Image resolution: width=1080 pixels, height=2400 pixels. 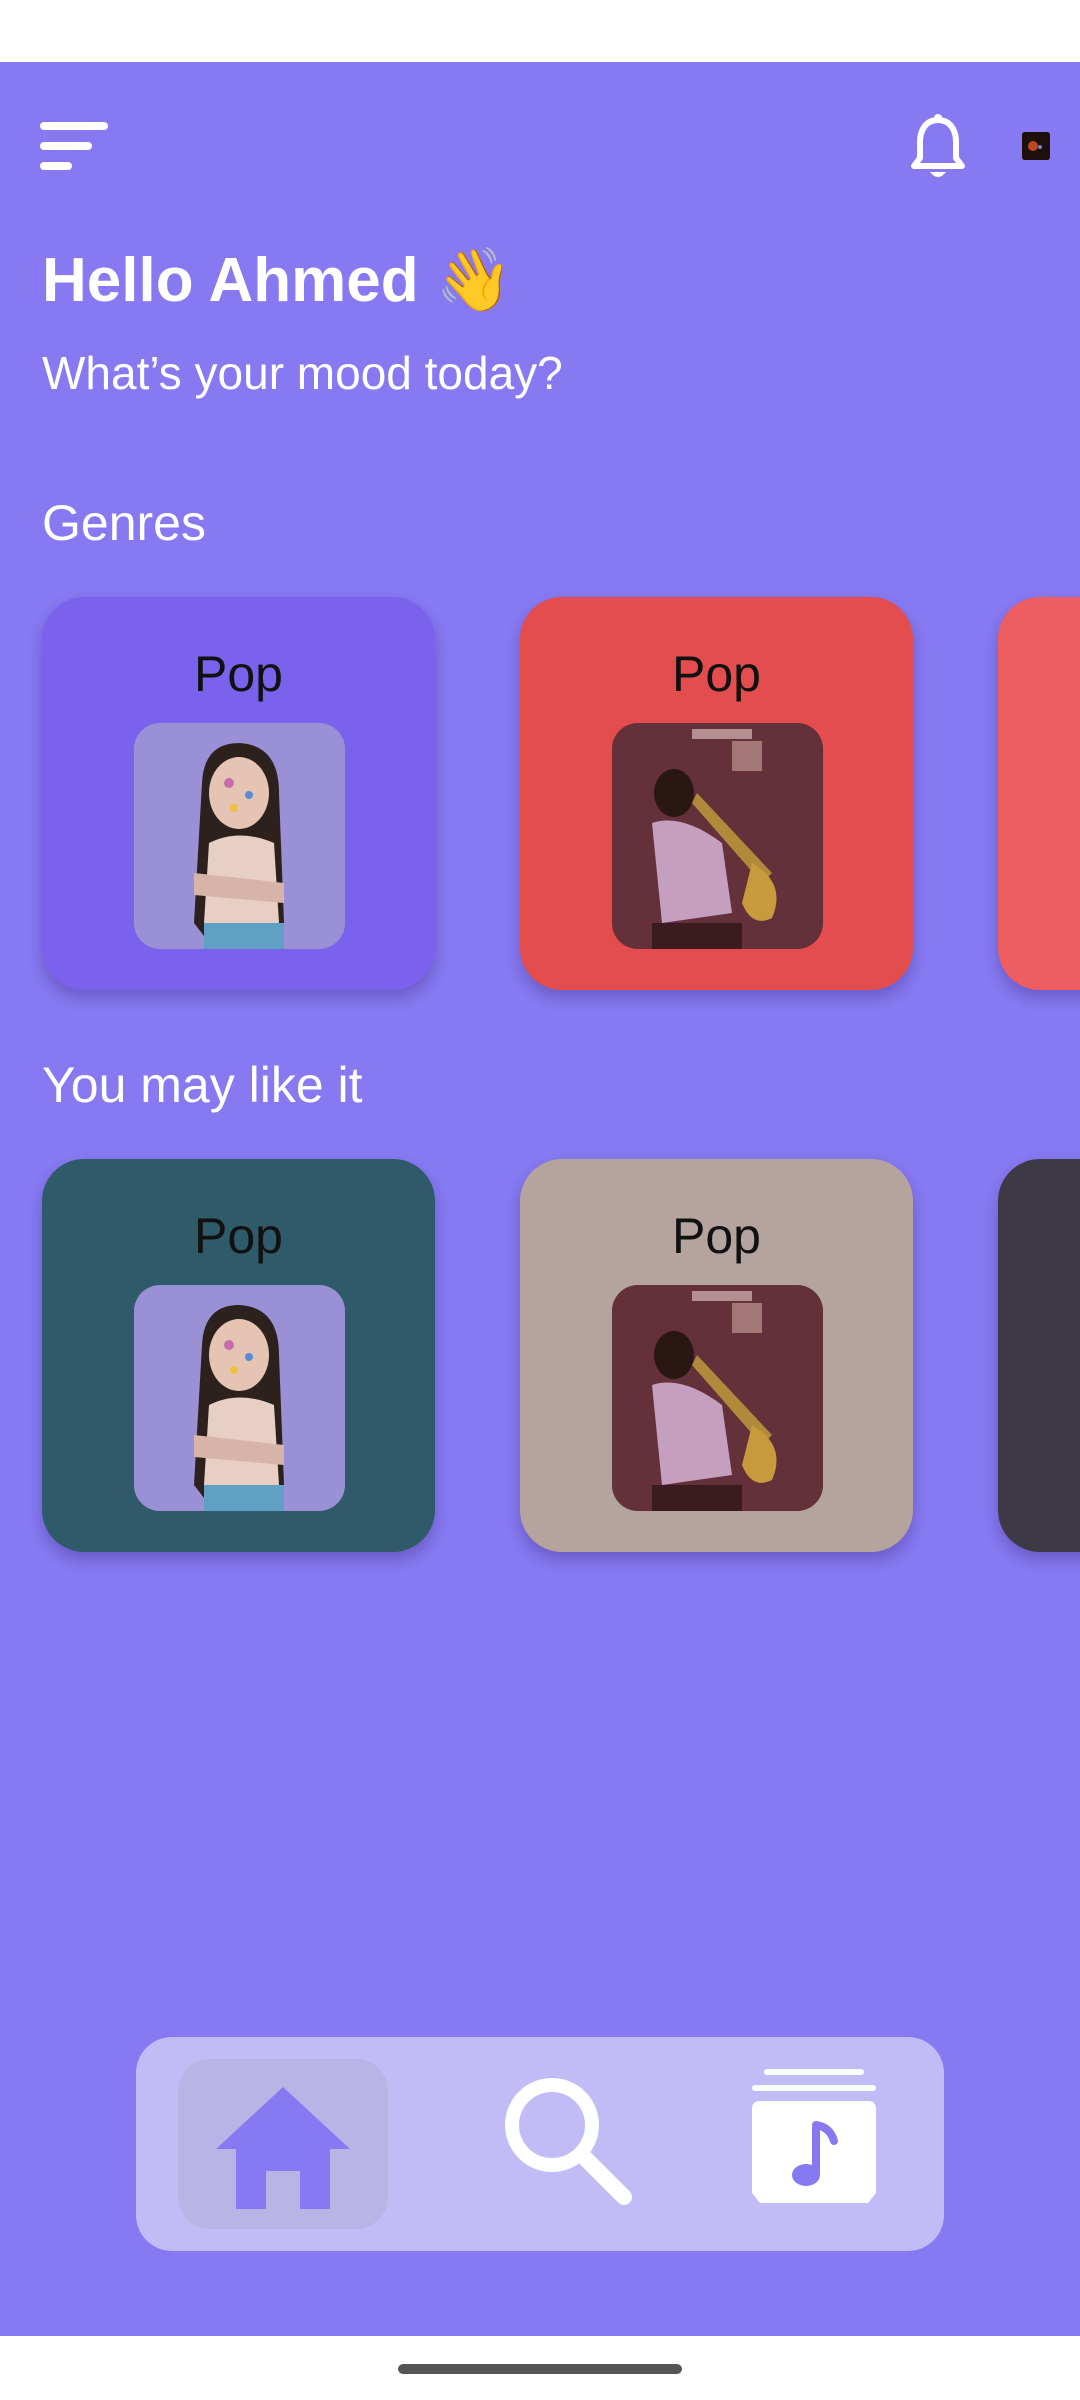 What do you see at coordinates (1039, 1355) in the screenshot?
I see `recommendation-card` at bounding box center [1039, 1355].